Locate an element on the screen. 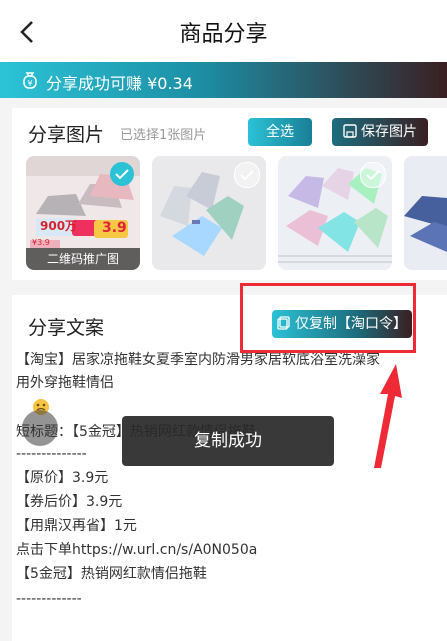 The image size is (447, 641). copy-success-toast: 复制成功 is located at coordinates (228, 441).